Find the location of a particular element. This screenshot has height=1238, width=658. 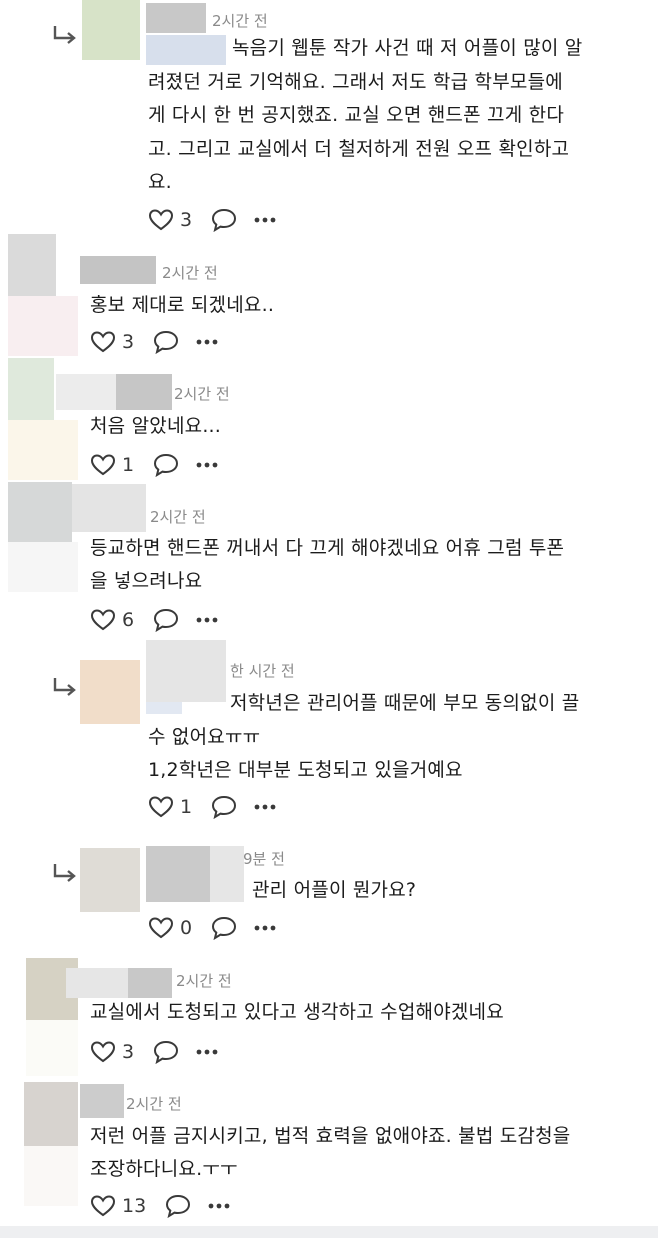

comment-actions: 6 is located at coordinates (154, 620).